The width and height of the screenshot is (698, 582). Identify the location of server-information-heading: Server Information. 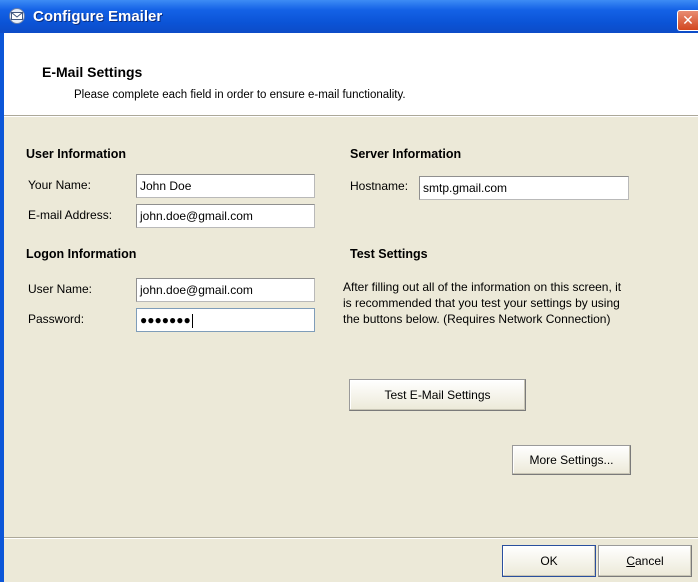
(406, 154).